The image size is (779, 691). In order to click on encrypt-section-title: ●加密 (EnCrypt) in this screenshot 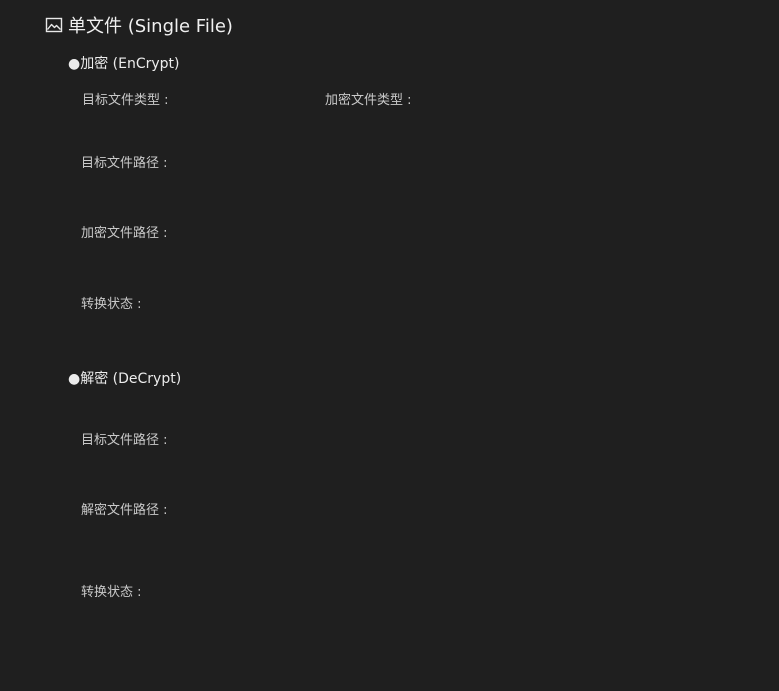, I will do `click(124, 64)`.